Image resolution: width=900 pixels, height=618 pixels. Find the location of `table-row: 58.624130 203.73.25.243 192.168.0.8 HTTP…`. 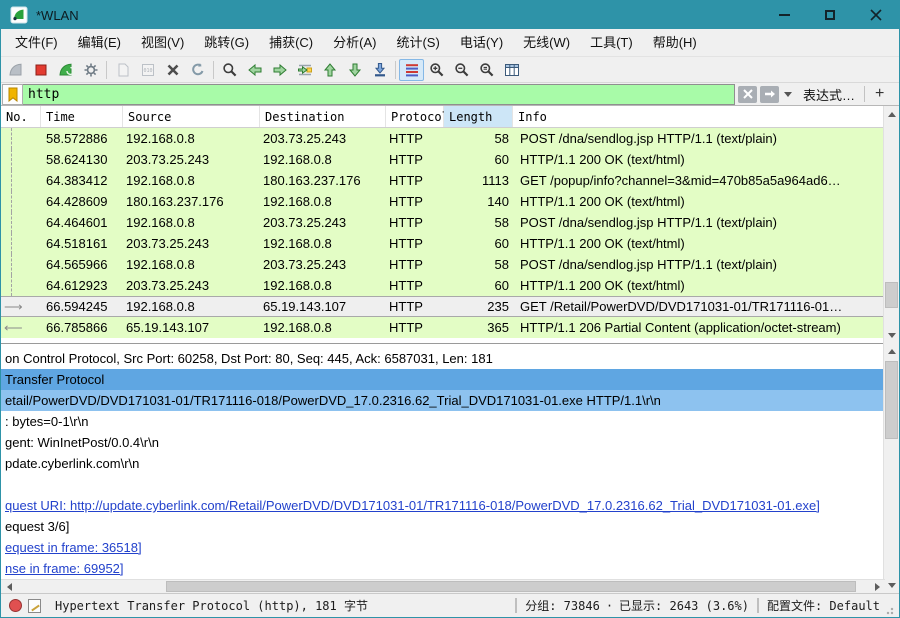

table-row: 58.624130 203.73.25.243 192.168.0.8 HTTP… is located at coordinates (443, 159).